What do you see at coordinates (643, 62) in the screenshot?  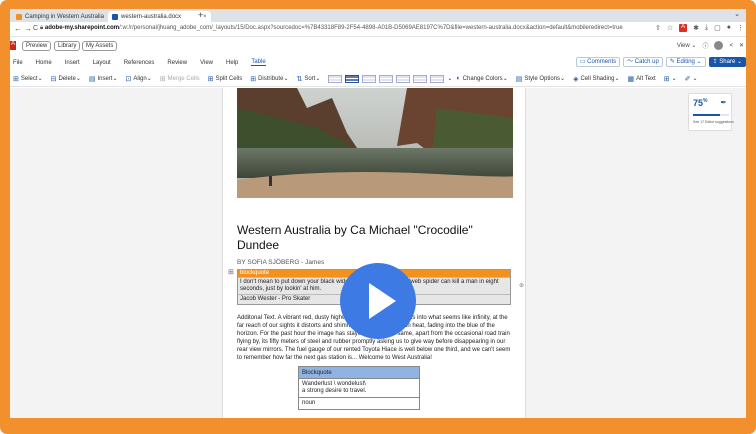 I see `catch-up-button: 〜 Catch up` at bounding box center [643, 62].